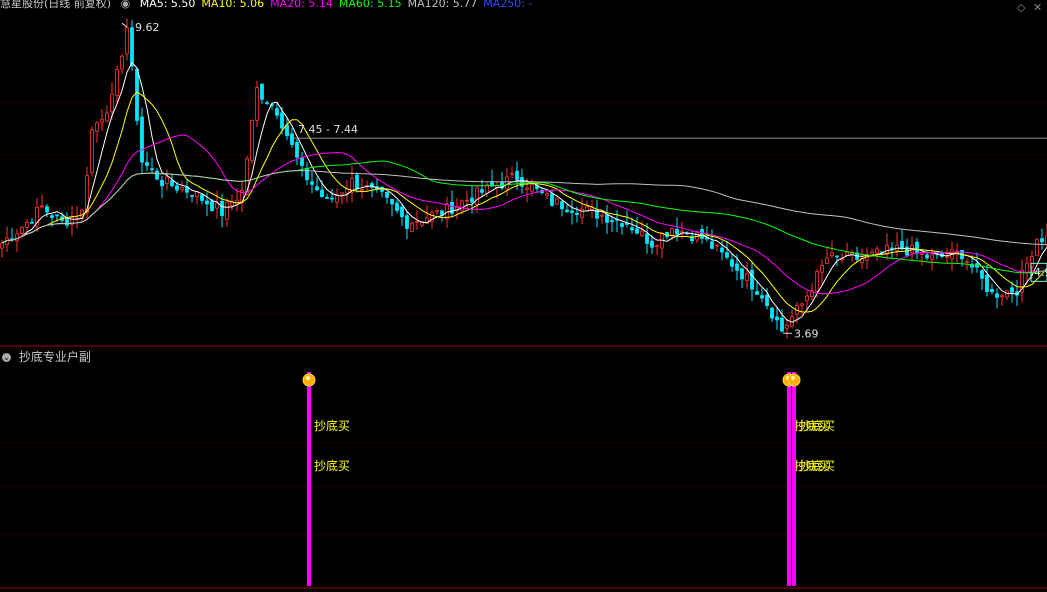  I want to click on signal-coin-icon, so click(309, 380).